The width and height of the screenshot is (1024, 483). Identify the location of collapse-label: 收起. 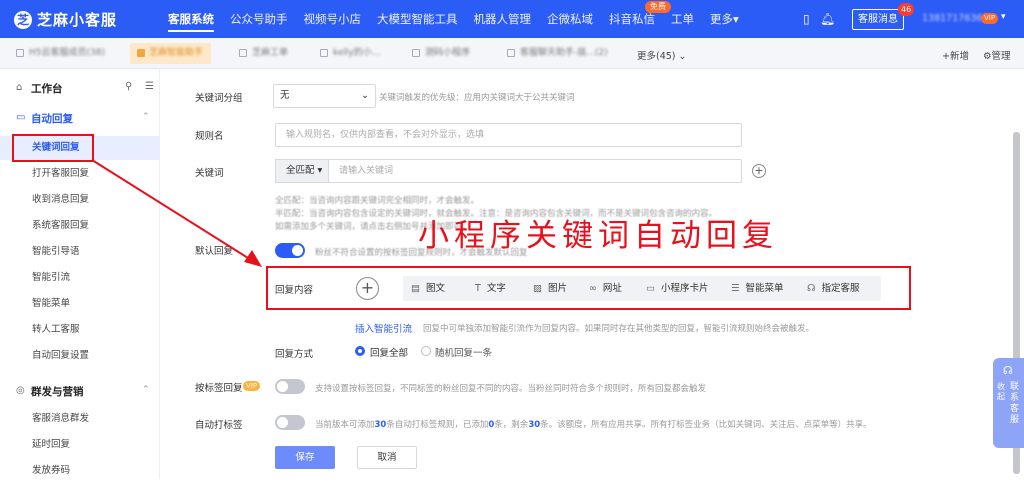
(1001, 392).